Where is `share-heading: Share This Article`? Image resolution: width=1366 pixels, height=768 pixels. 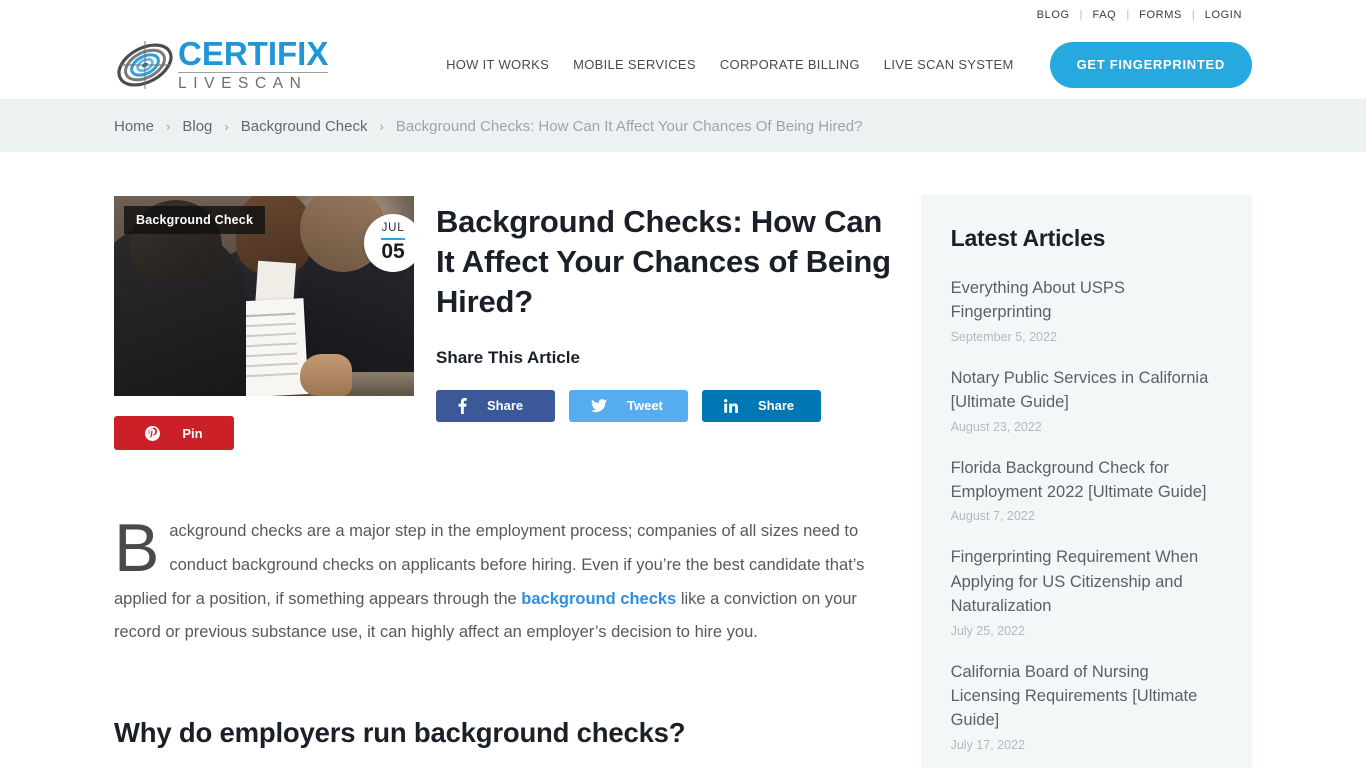
share-heading: Share This Article is located at coordinates (508, 357).